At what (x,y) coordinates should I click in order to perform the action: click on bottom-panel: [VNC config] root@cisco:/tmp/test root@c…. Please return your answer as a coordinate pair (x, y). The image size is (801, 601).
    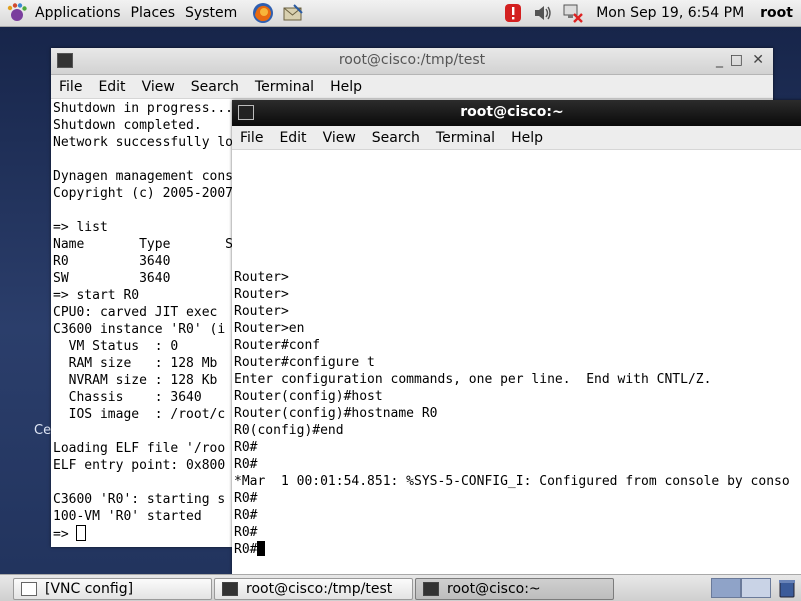
    Looking at the image, I should click on (400, 587).